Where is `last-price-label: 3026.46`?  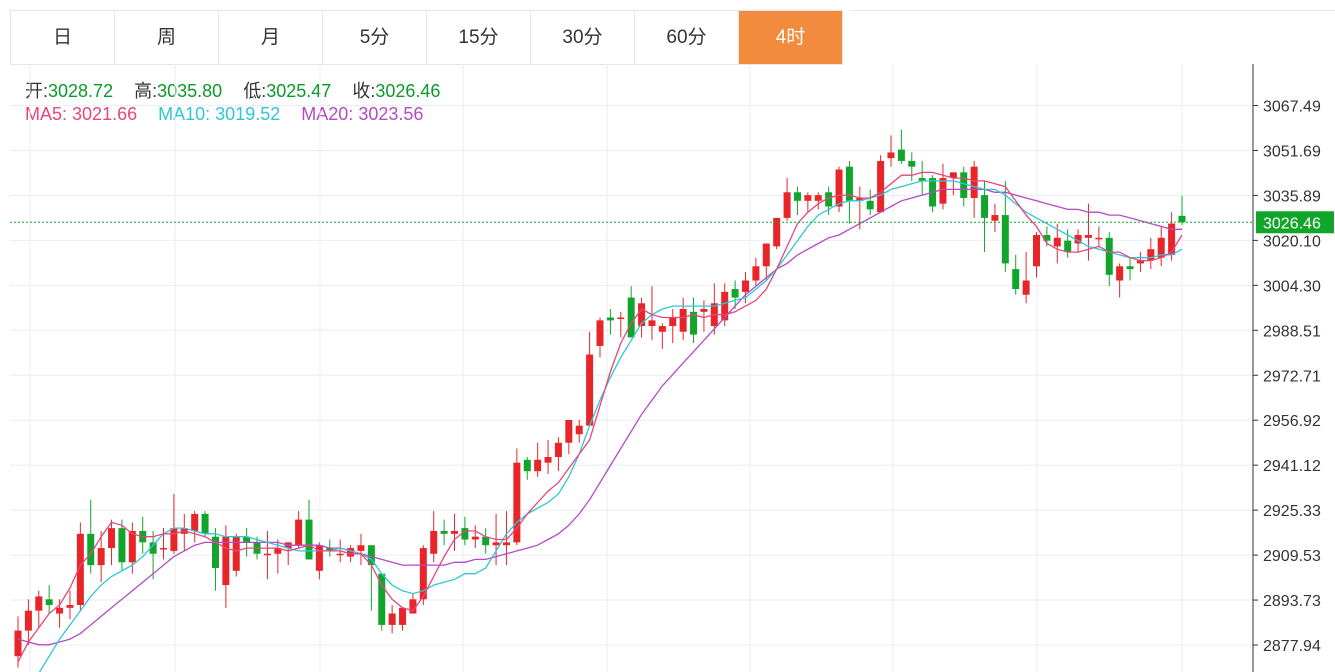
last-price-label: 3026.46 is located at coordinates (1292, 223).